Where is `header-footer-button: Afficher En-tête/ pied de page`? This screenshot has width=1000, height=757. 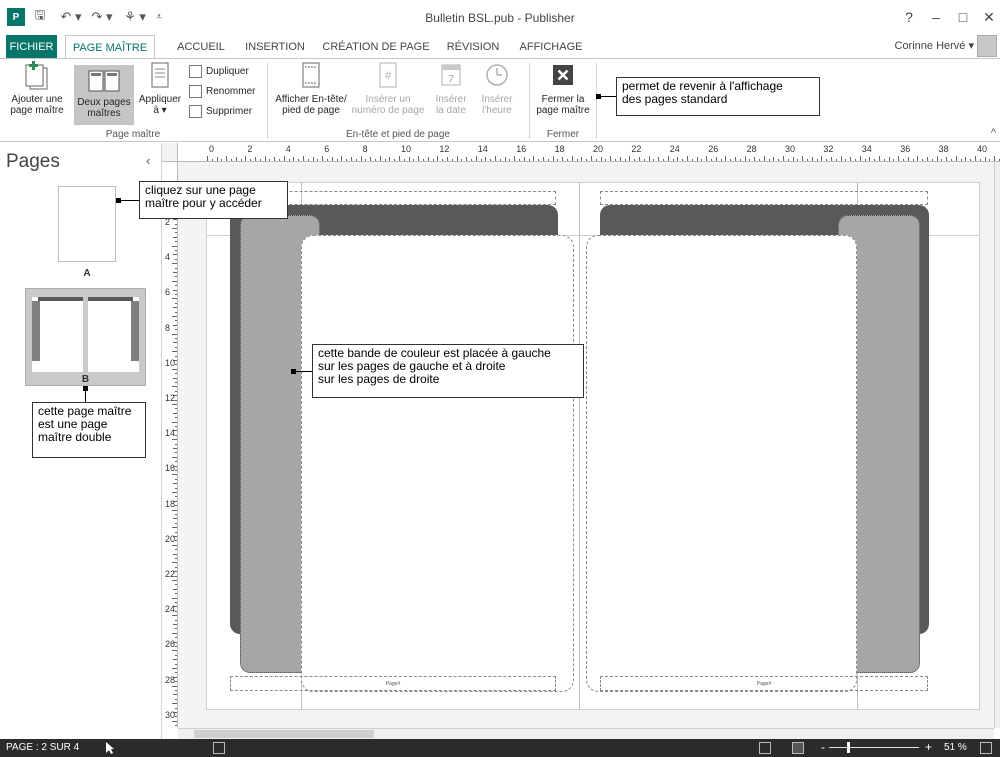
header-footer-button: Afficher En-tête/ pied de page is located at coordinates (311, 93).